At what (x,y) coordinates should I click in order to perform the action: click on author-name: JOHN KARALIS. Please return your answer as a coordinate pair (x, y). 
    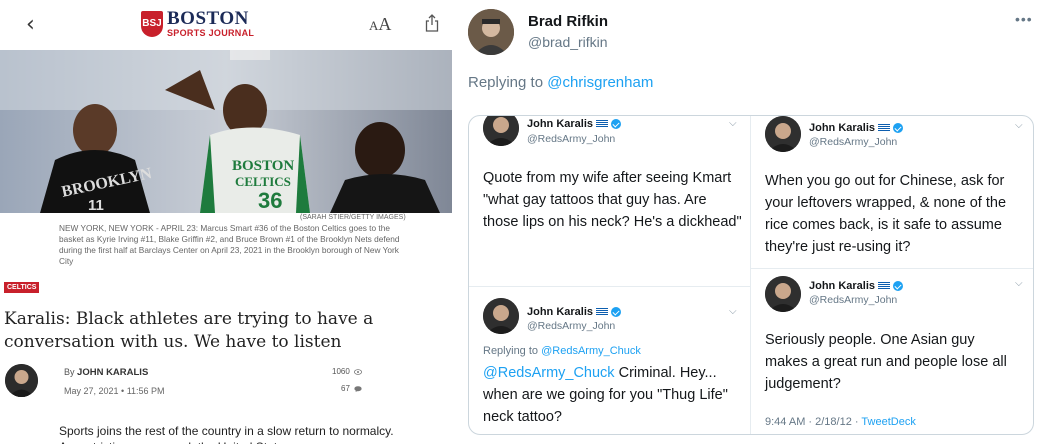
    Looking at the image, I should click on (112, 372).